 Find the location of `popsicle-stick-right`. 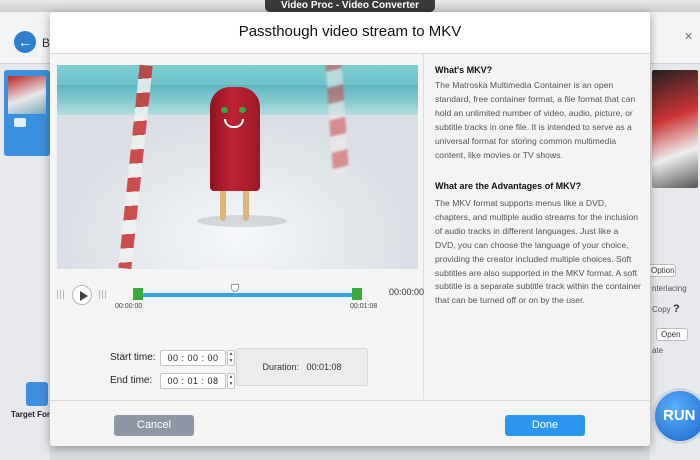

popsicle-stick-right is located at coordinates (246, 204).